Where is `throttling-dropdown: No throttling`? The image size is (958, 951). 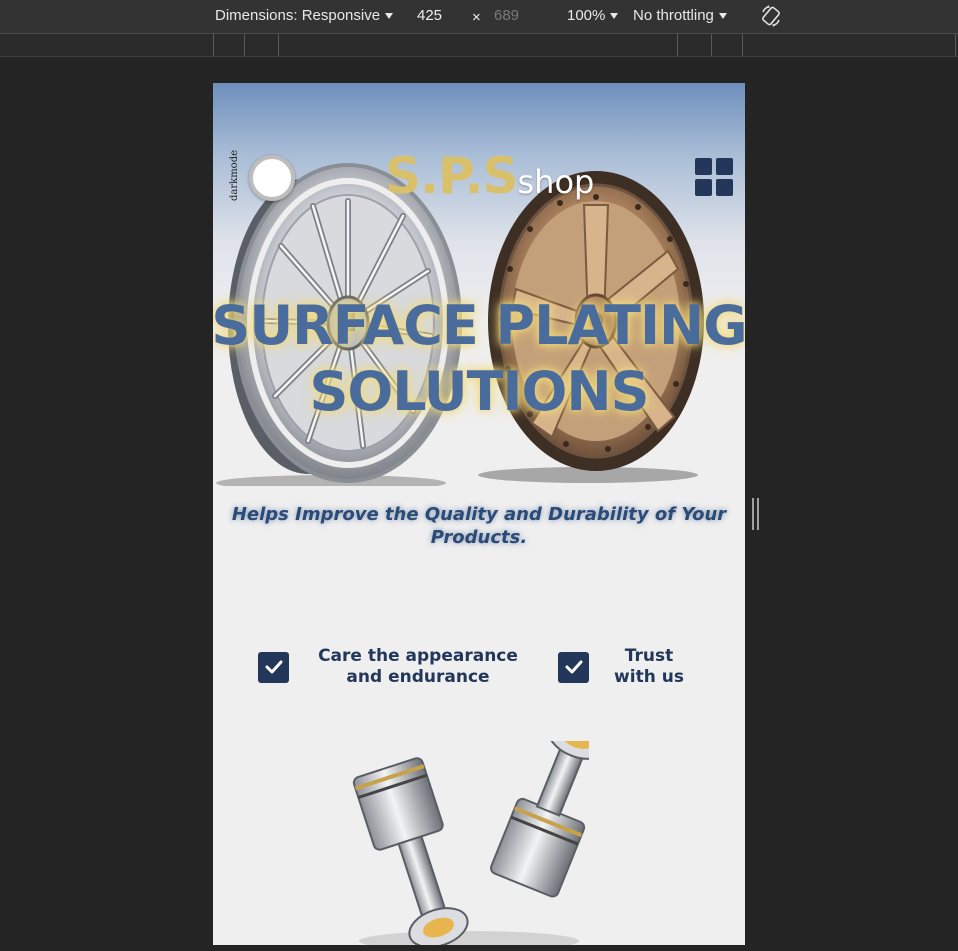
throttling-dropdown: No throttling is located at coordinates (680, 16).